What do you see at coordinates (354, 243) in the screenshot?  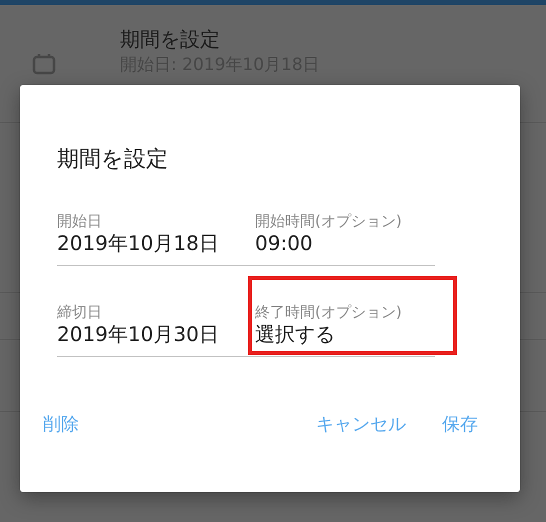 I see `field-value: 09:00` at bounding box center [354, 243].